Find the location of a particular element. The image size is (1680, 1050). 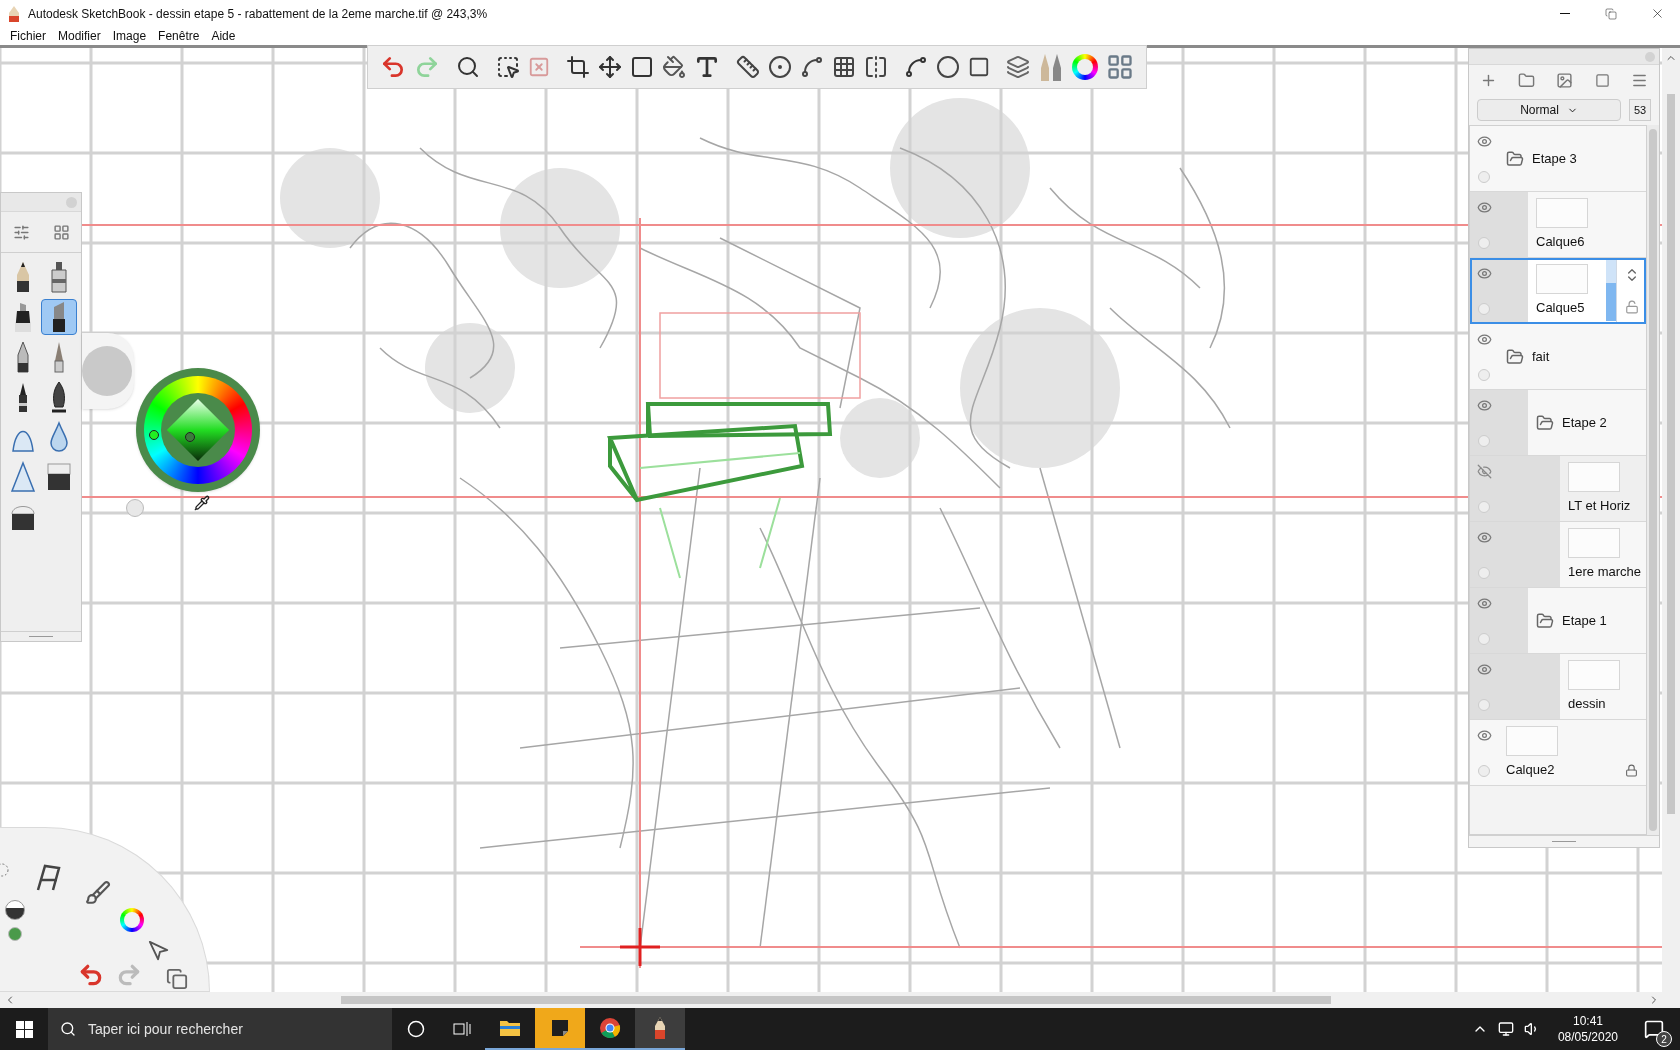

selection-icon is located at coordinates (508, 67).